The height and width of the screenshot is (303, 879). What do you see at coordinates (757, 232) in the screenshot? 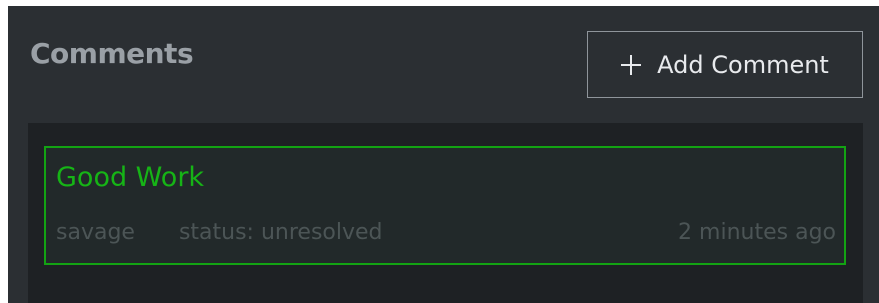
I see `comment-timestamp: 2 minutes ago` at bounding box center [757, 232].